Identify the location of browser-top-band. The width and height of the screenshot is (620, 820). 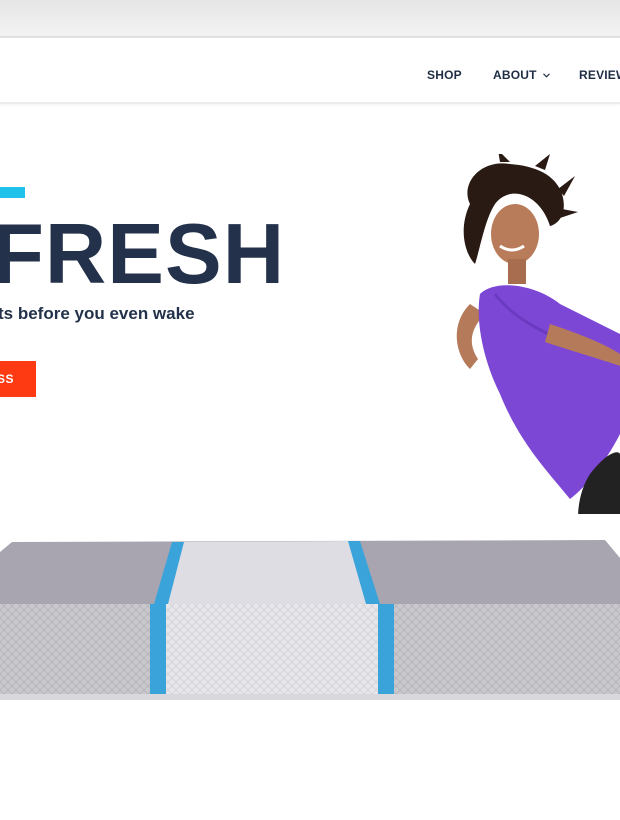
(310, 19).